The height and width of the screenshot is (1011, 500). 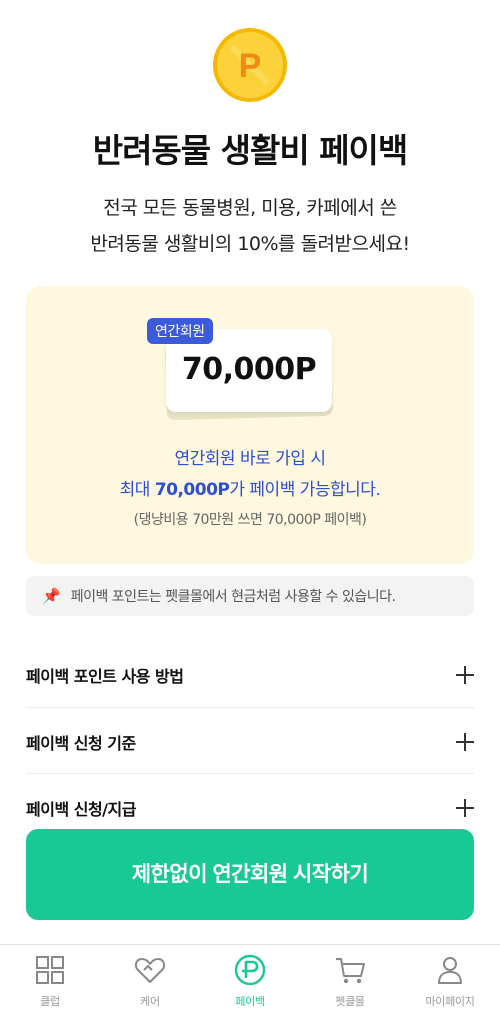 I want to click on promo-note: (댕냥비용 70만원 쓰면 70,000P 페이백), so click(x=250, y=520).